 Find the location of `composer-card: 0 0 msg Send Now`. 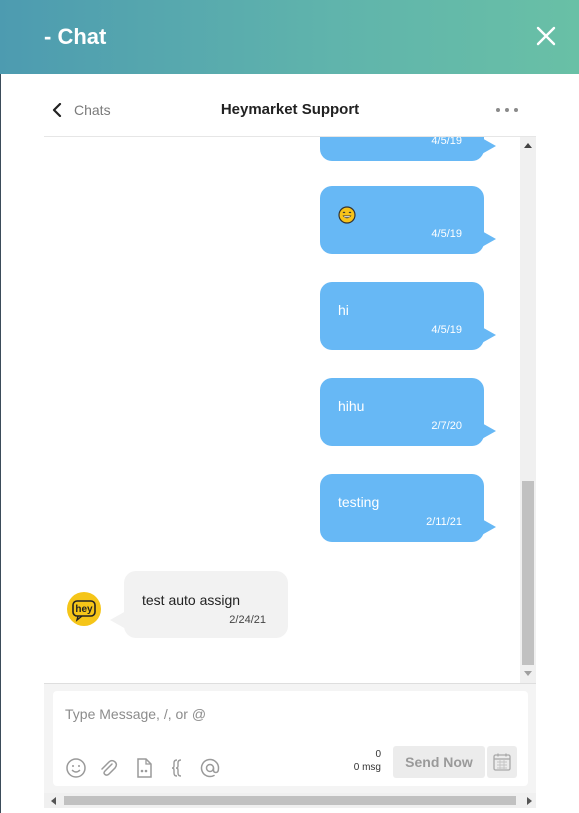

composer-card: 0 0 msg Send Now is located at coordinates (293, 738).